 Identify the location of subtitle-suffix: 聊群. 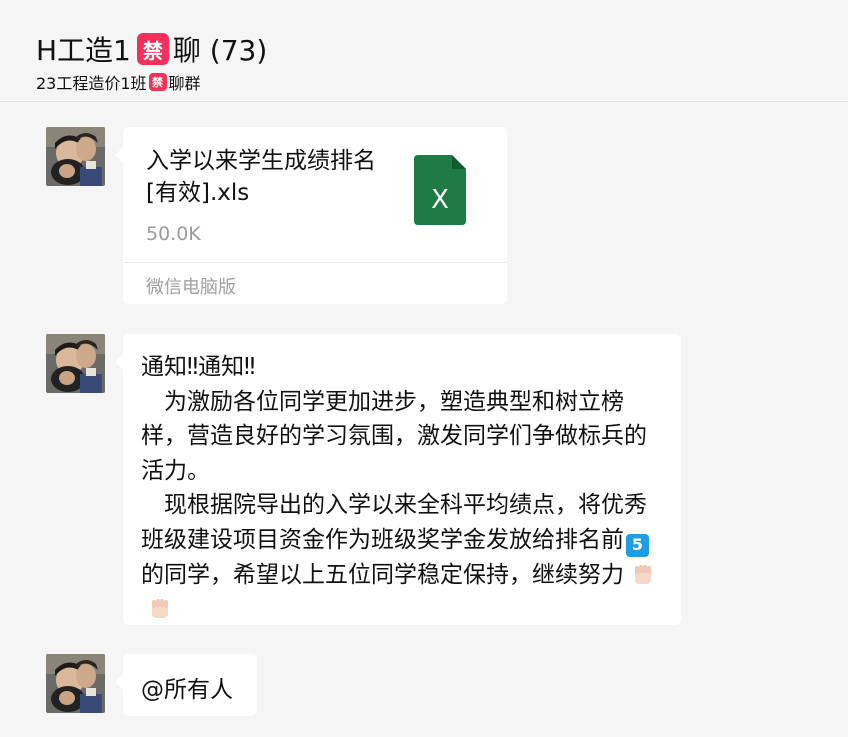
(184, 83).